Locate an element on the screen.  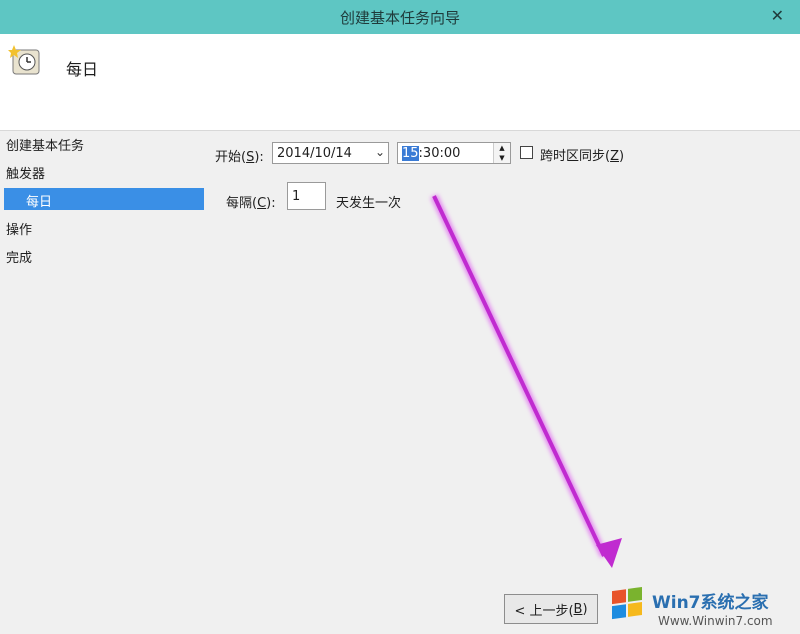
watermark-url: Www.Winwin7.com is located at coordinates (715, 621).